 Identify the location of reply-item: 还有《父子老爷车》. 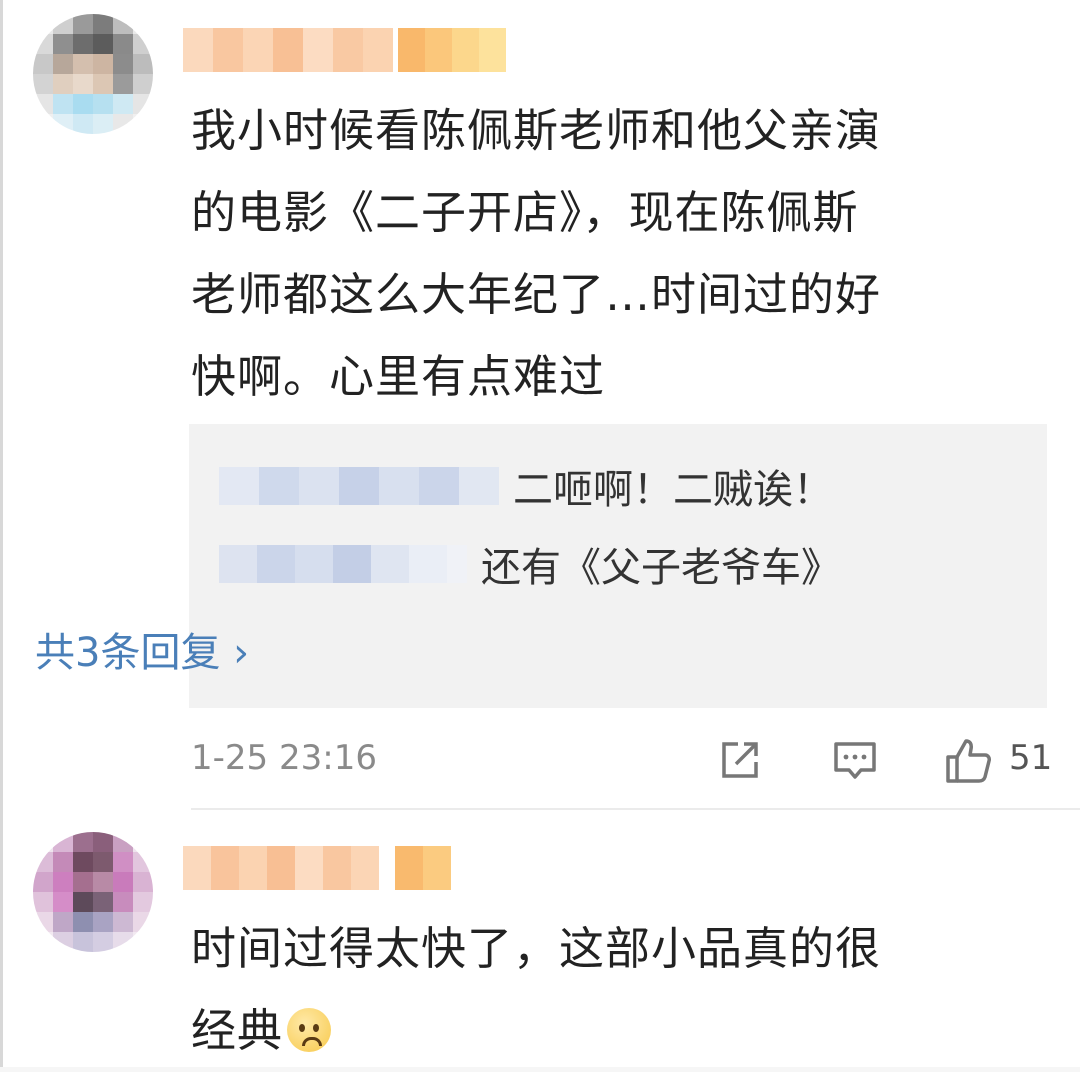
(530, 564).